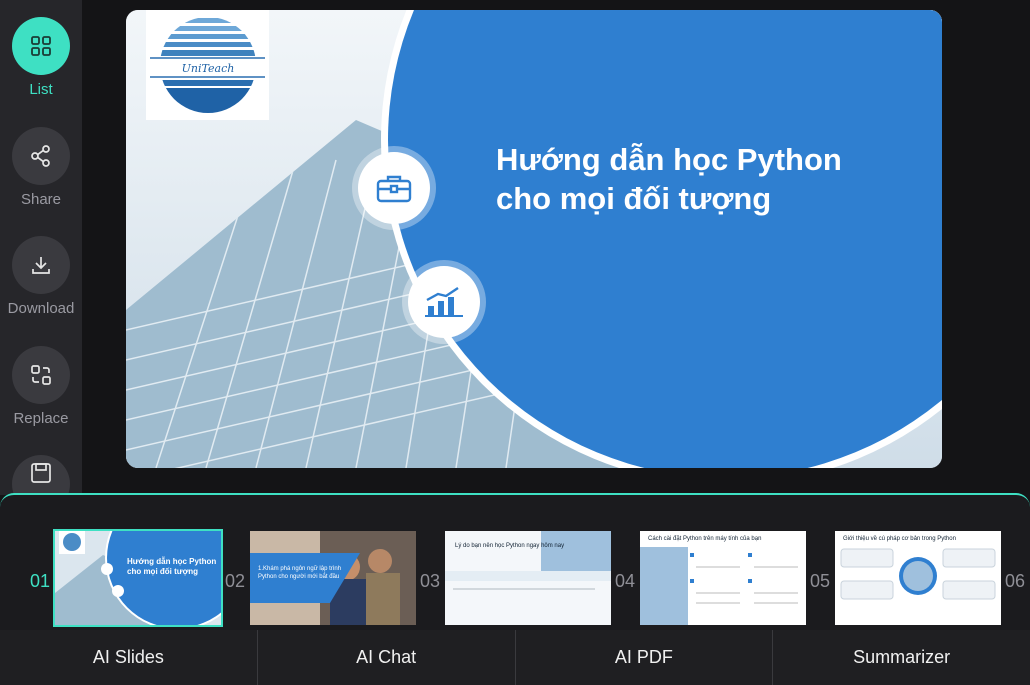 This screenshot has width=1030, height=685. Describe the element at coordinates (625, 581) in the screenshot. I see `thumbnail-number: 04` at that location.